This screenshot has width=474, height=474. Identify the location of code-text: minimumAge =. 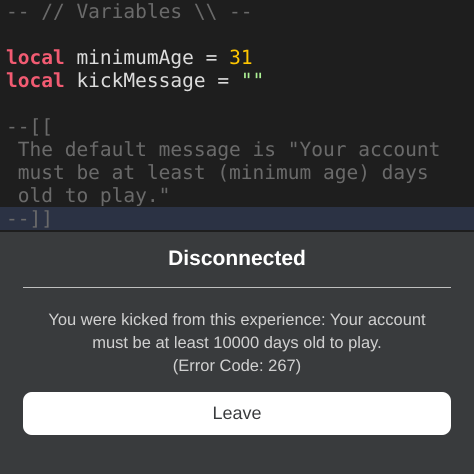
(146, 57).